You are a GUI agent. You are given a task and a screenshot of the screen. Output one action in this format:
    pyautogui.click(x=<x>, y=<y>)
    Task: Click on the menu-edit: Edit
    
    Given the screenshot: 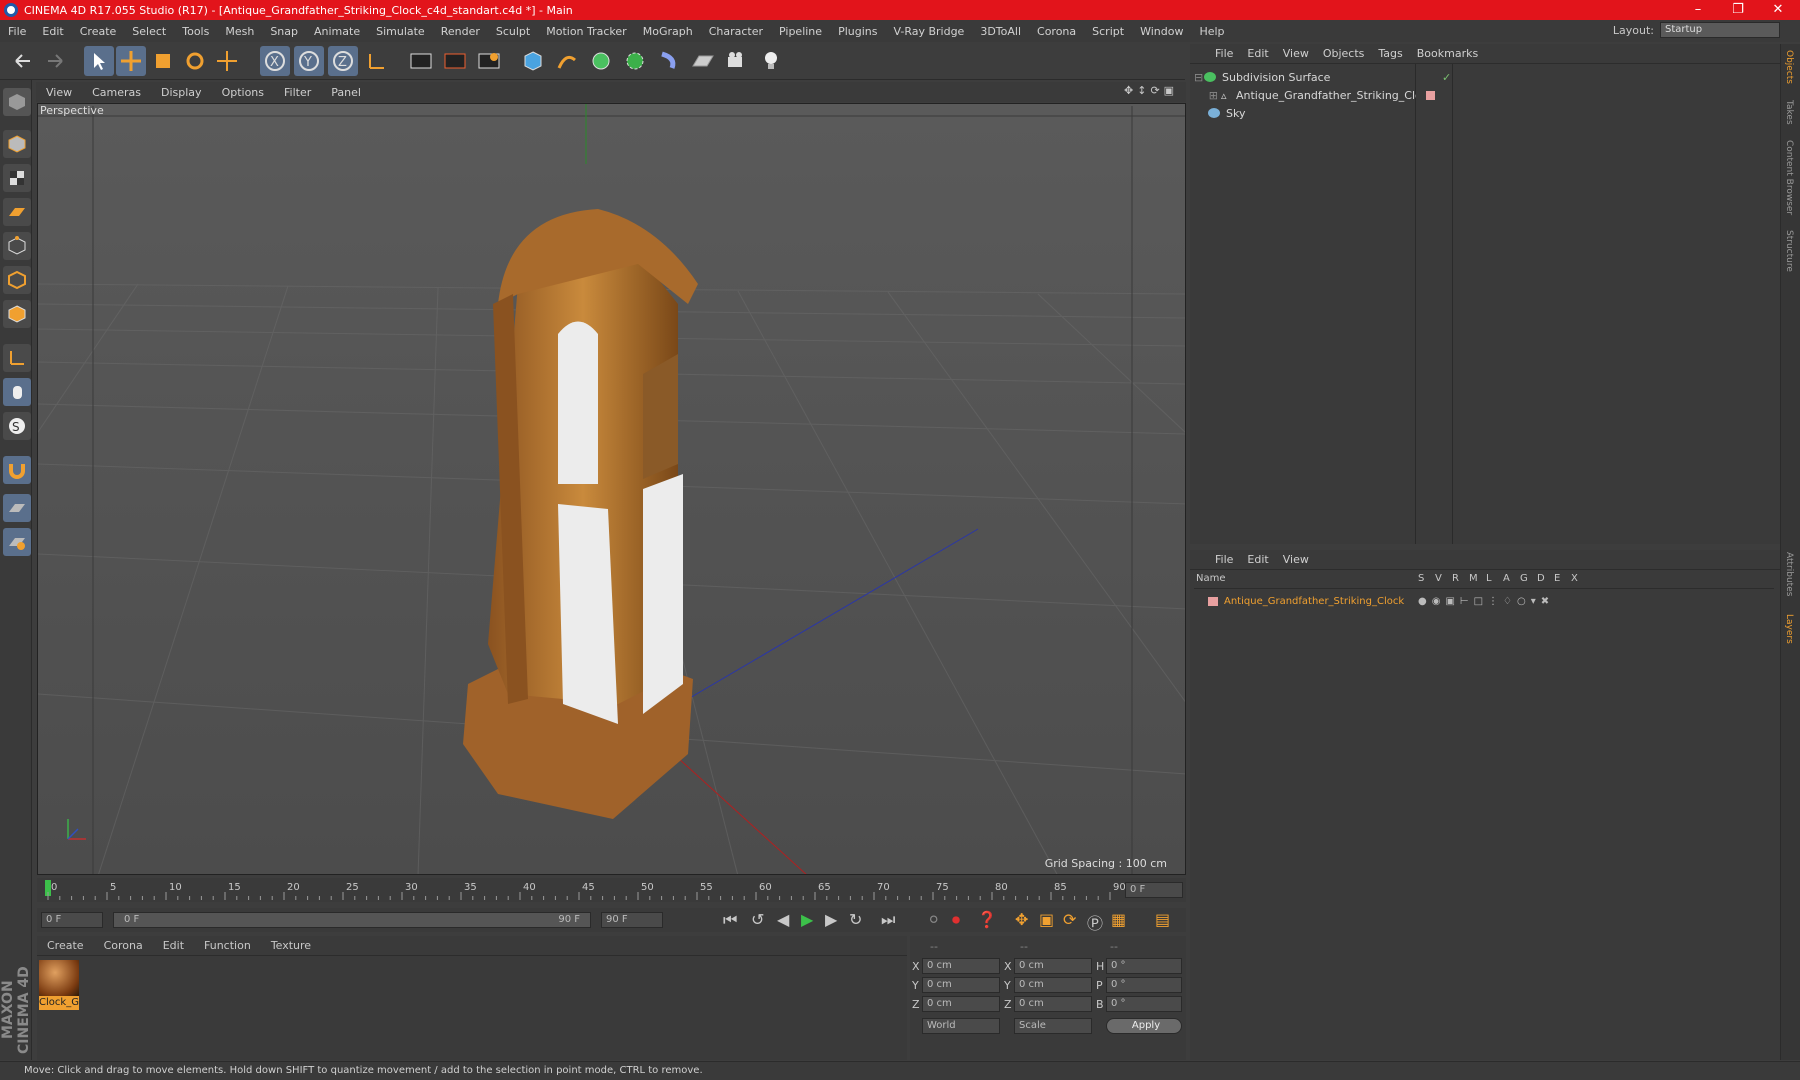 What is the action you would take?
    pyautogui.click(x=52, y=31)
    